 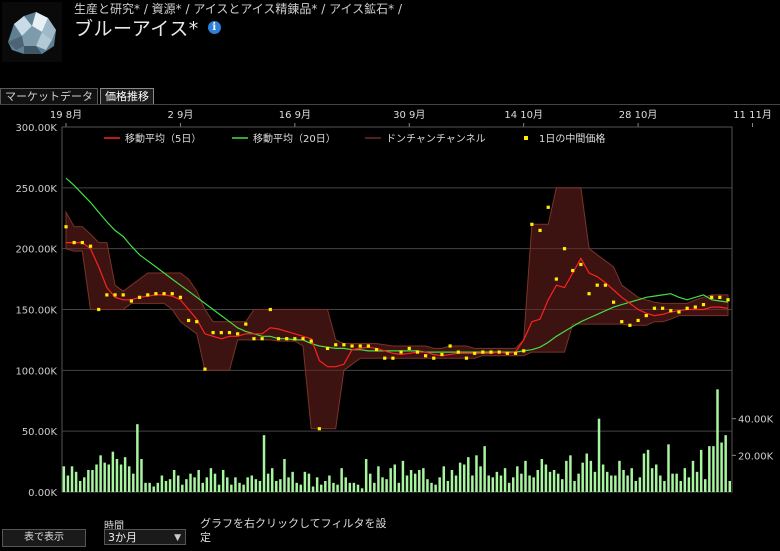 What do you see at coordinates (523, 115) in the screenshot?
I see `date-label: 14 10月` at bounding box center [523, 115].